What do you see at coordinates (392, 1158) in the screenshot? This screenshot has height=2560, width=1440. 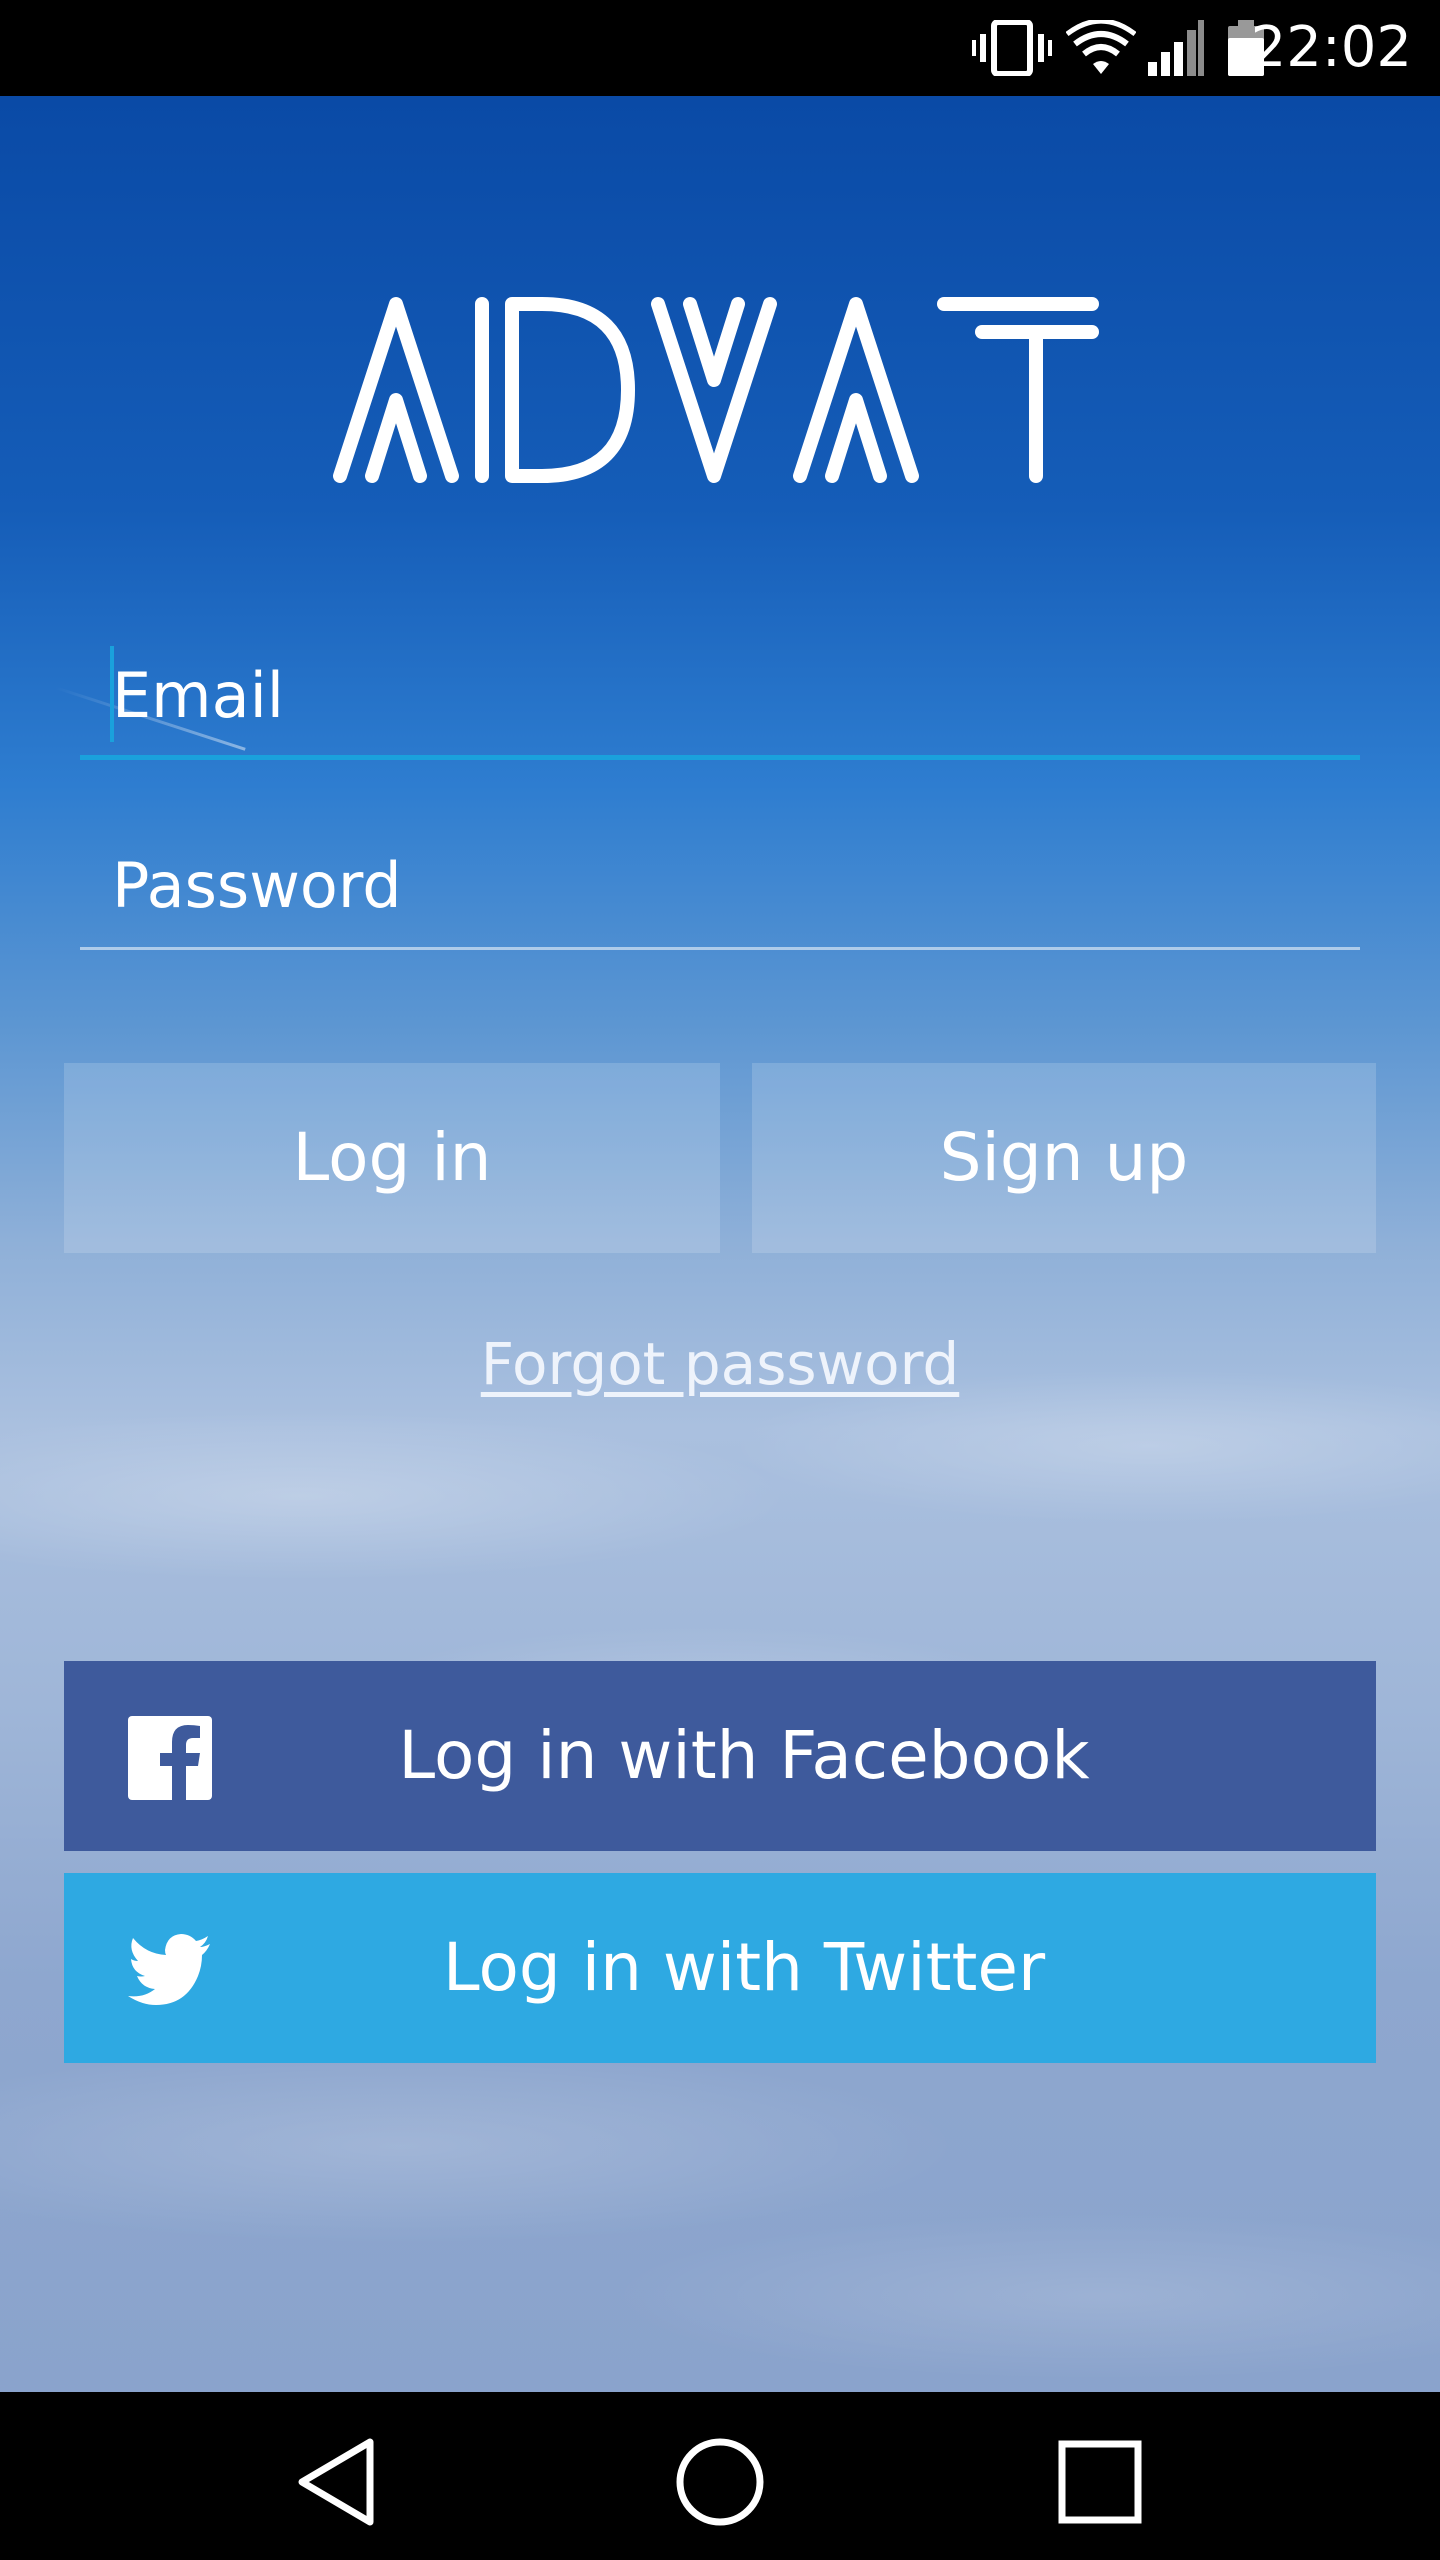 I see `login-button: Log in` at bounding box center [392, 1158].